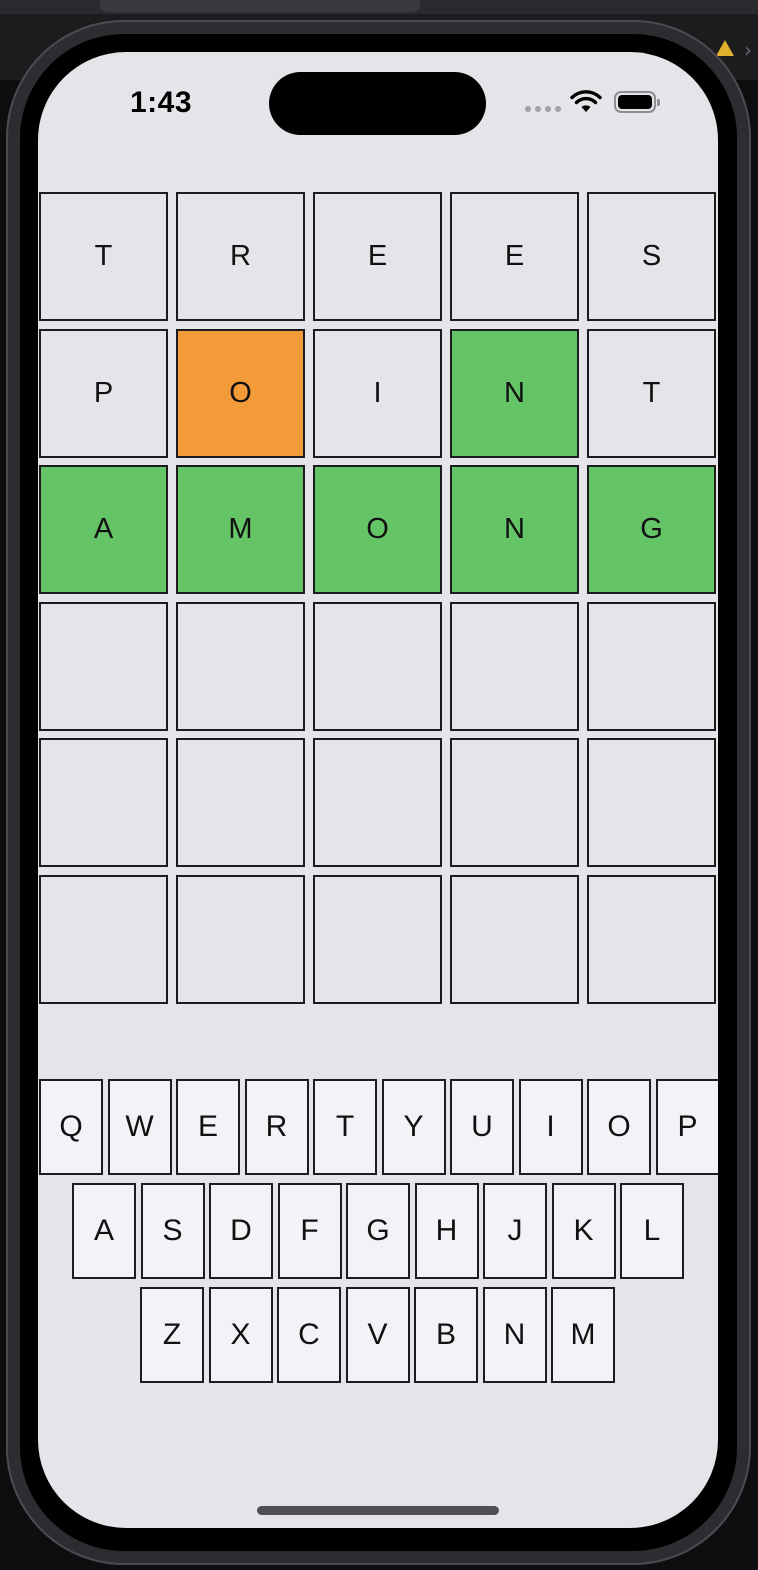 This screenshot has width=758, height=1570. Describe the element at coordinates (686, 1127) in the screenshot. I see `key-p: P` at that location.